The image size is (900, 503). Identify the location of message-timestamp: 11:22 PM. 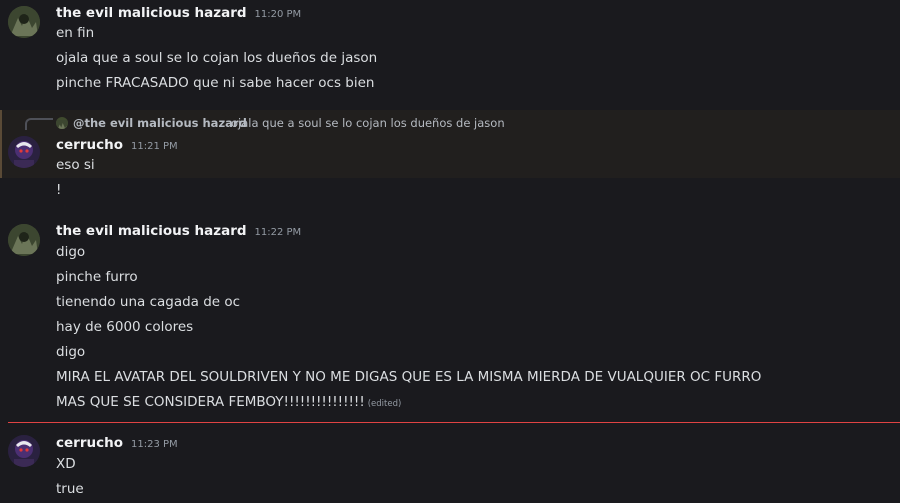
(278, 232).